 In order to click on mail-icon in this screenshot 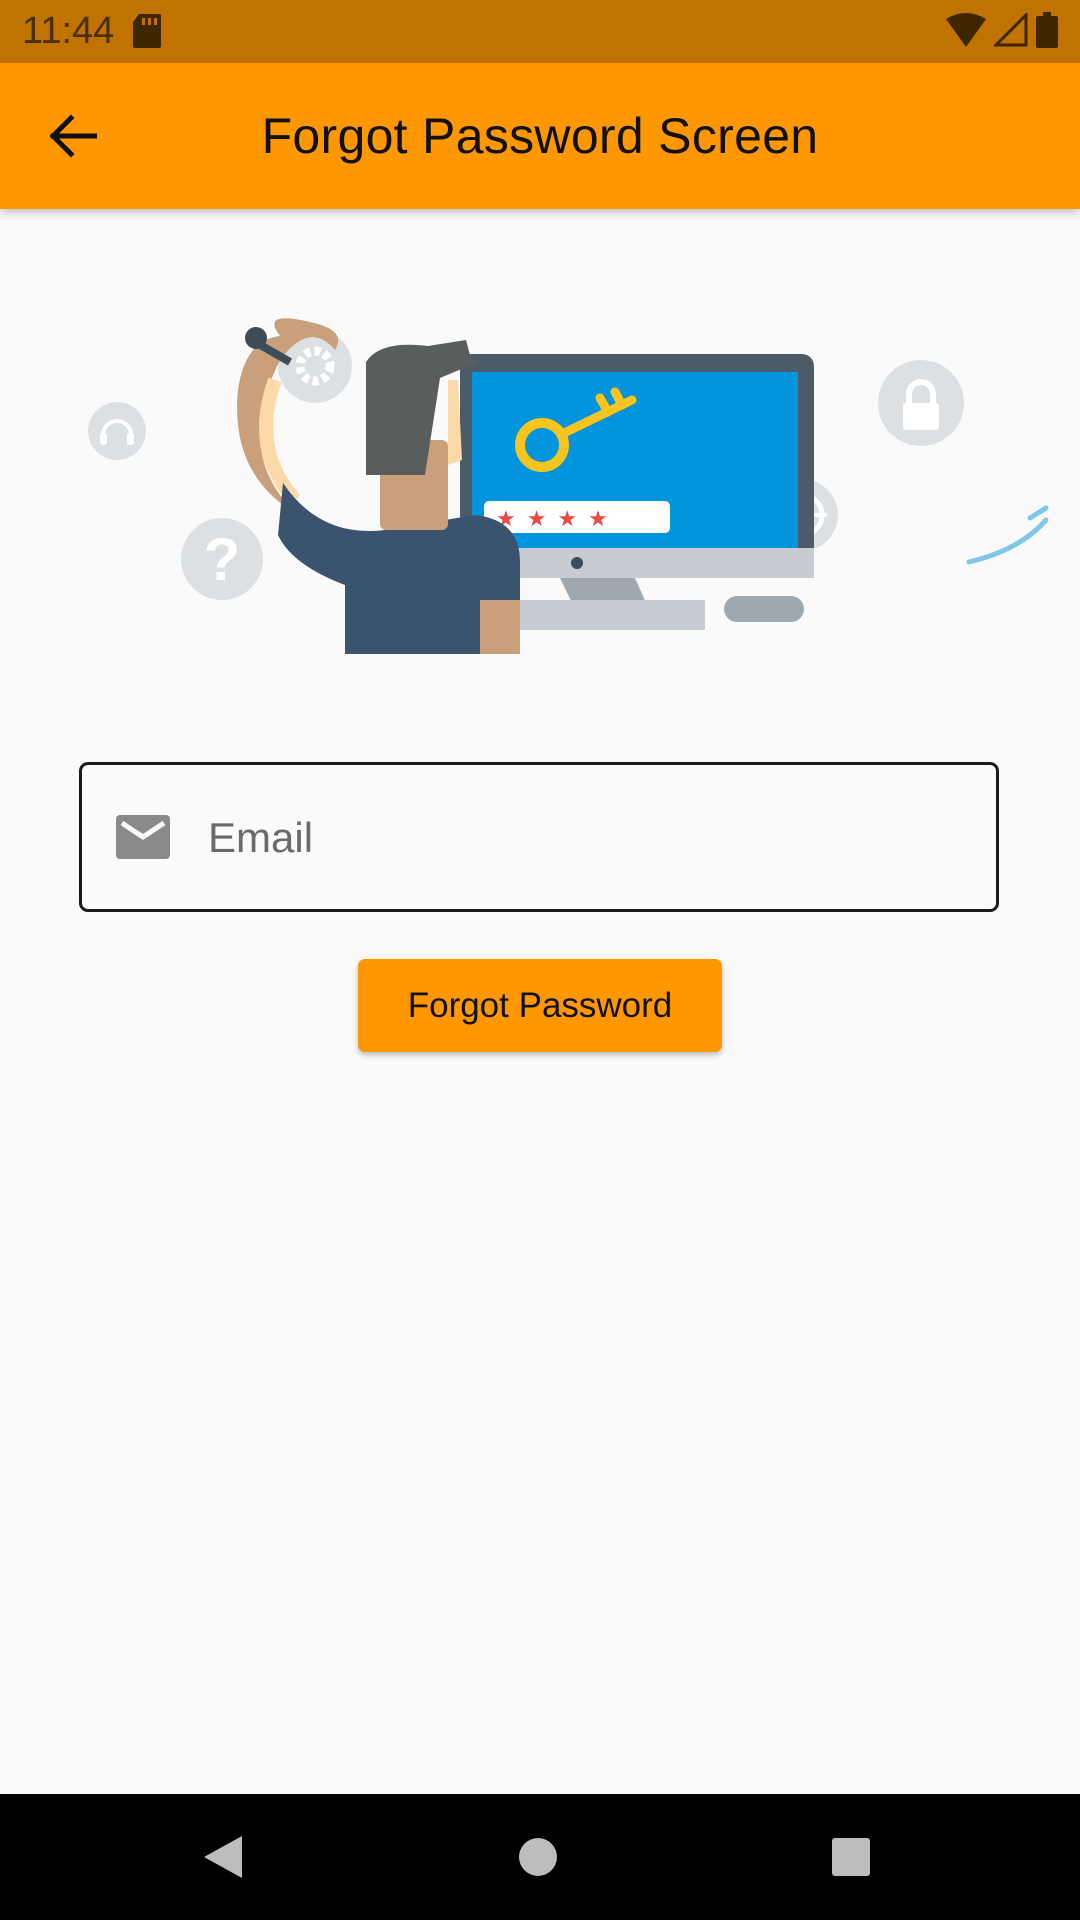, I will do `click(143, 837)`.